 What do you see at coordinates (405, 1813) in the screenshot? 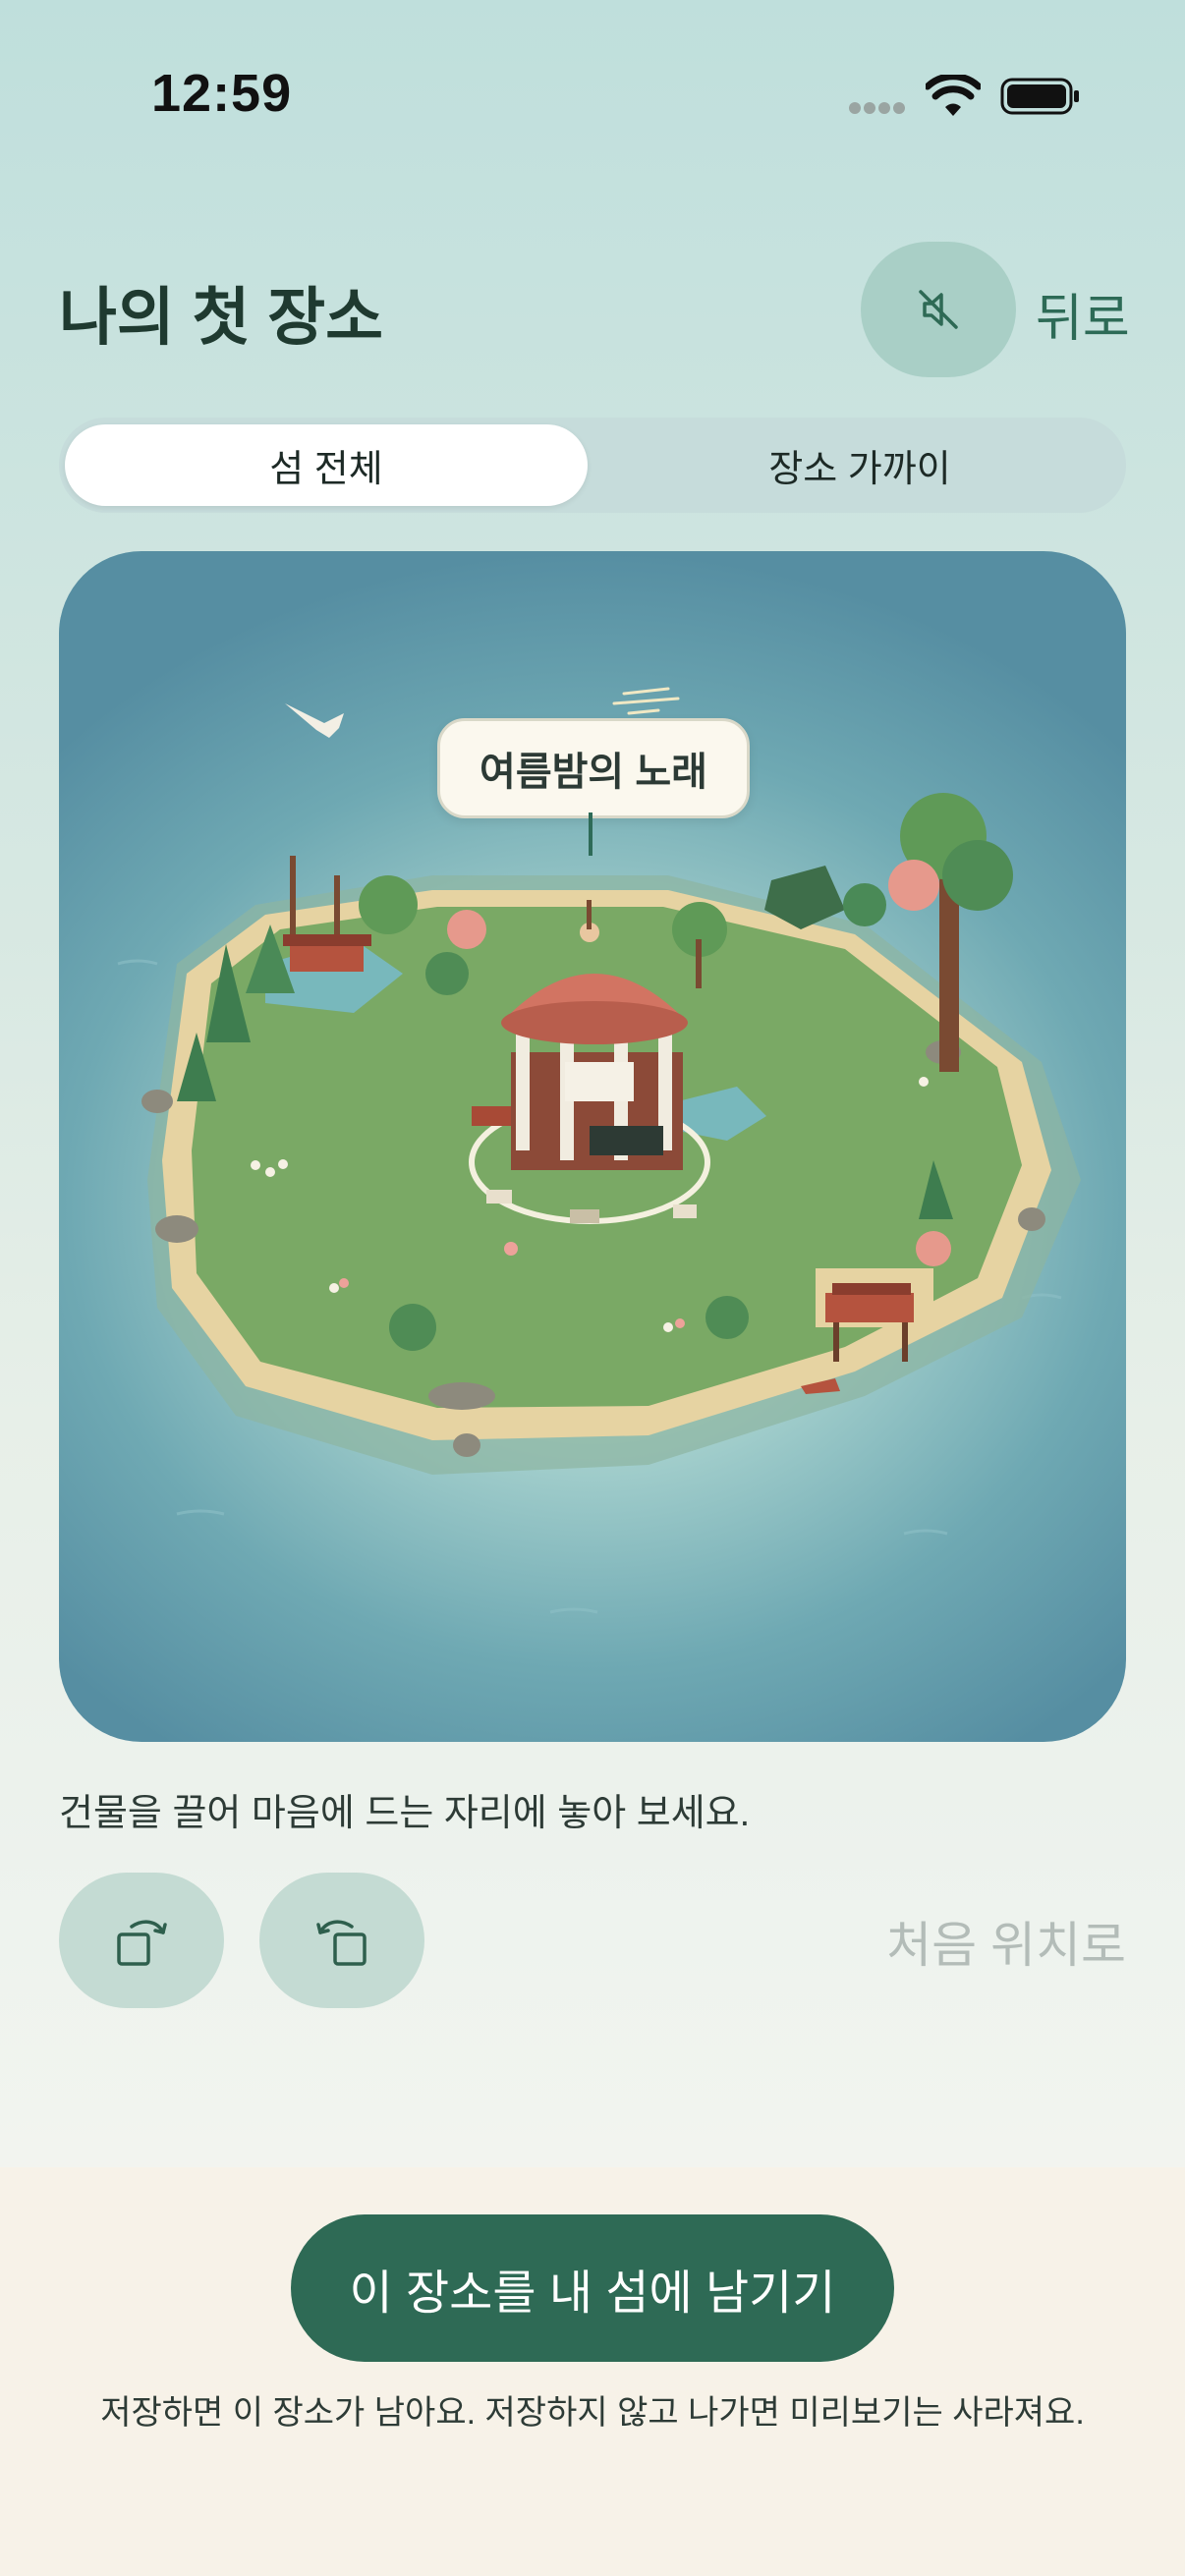
I see `drag-hint-text: 건물을 끌어 마음에 드는 자리에 놓아 보세요.` at bounding box center [405, 1813].